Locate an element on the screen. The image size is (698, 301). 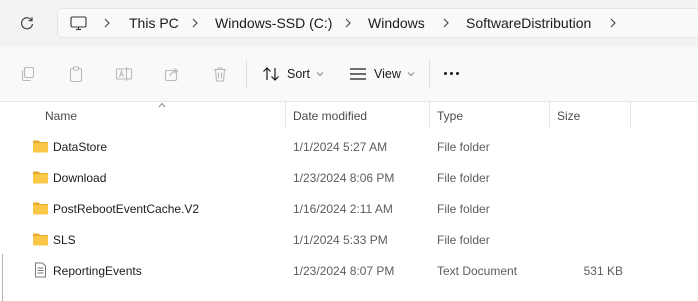
rename-icon is located at coordinates (124, 74).